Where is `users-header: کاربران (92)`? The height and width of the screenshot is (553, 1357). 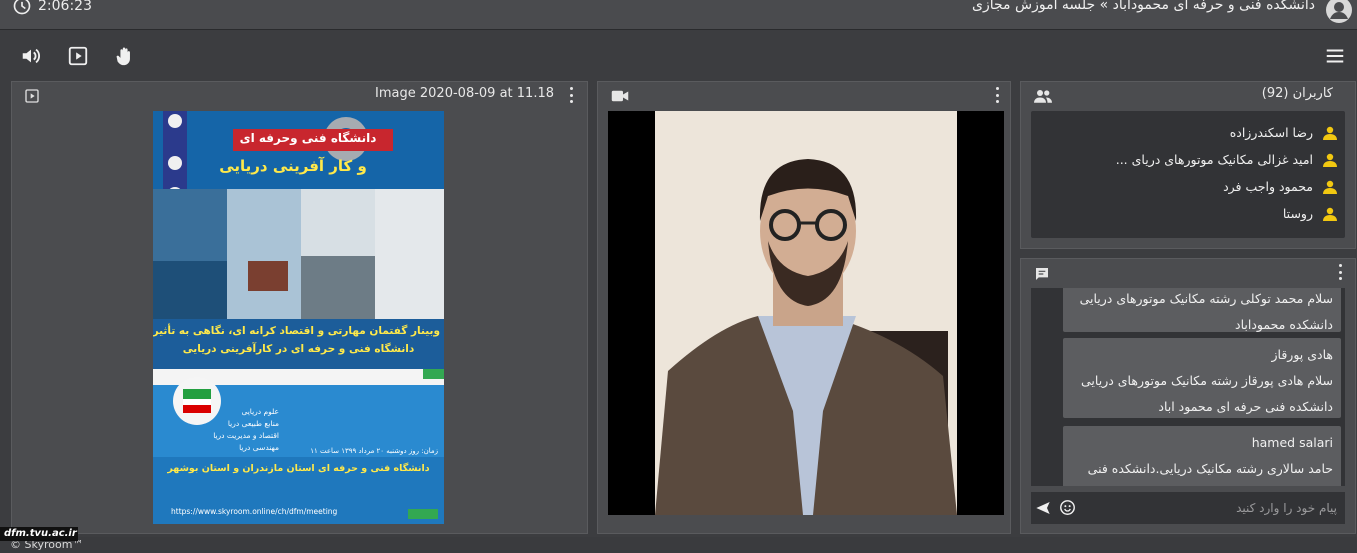
users-header: کاربران (92) is located at coordinates (1188, 95).